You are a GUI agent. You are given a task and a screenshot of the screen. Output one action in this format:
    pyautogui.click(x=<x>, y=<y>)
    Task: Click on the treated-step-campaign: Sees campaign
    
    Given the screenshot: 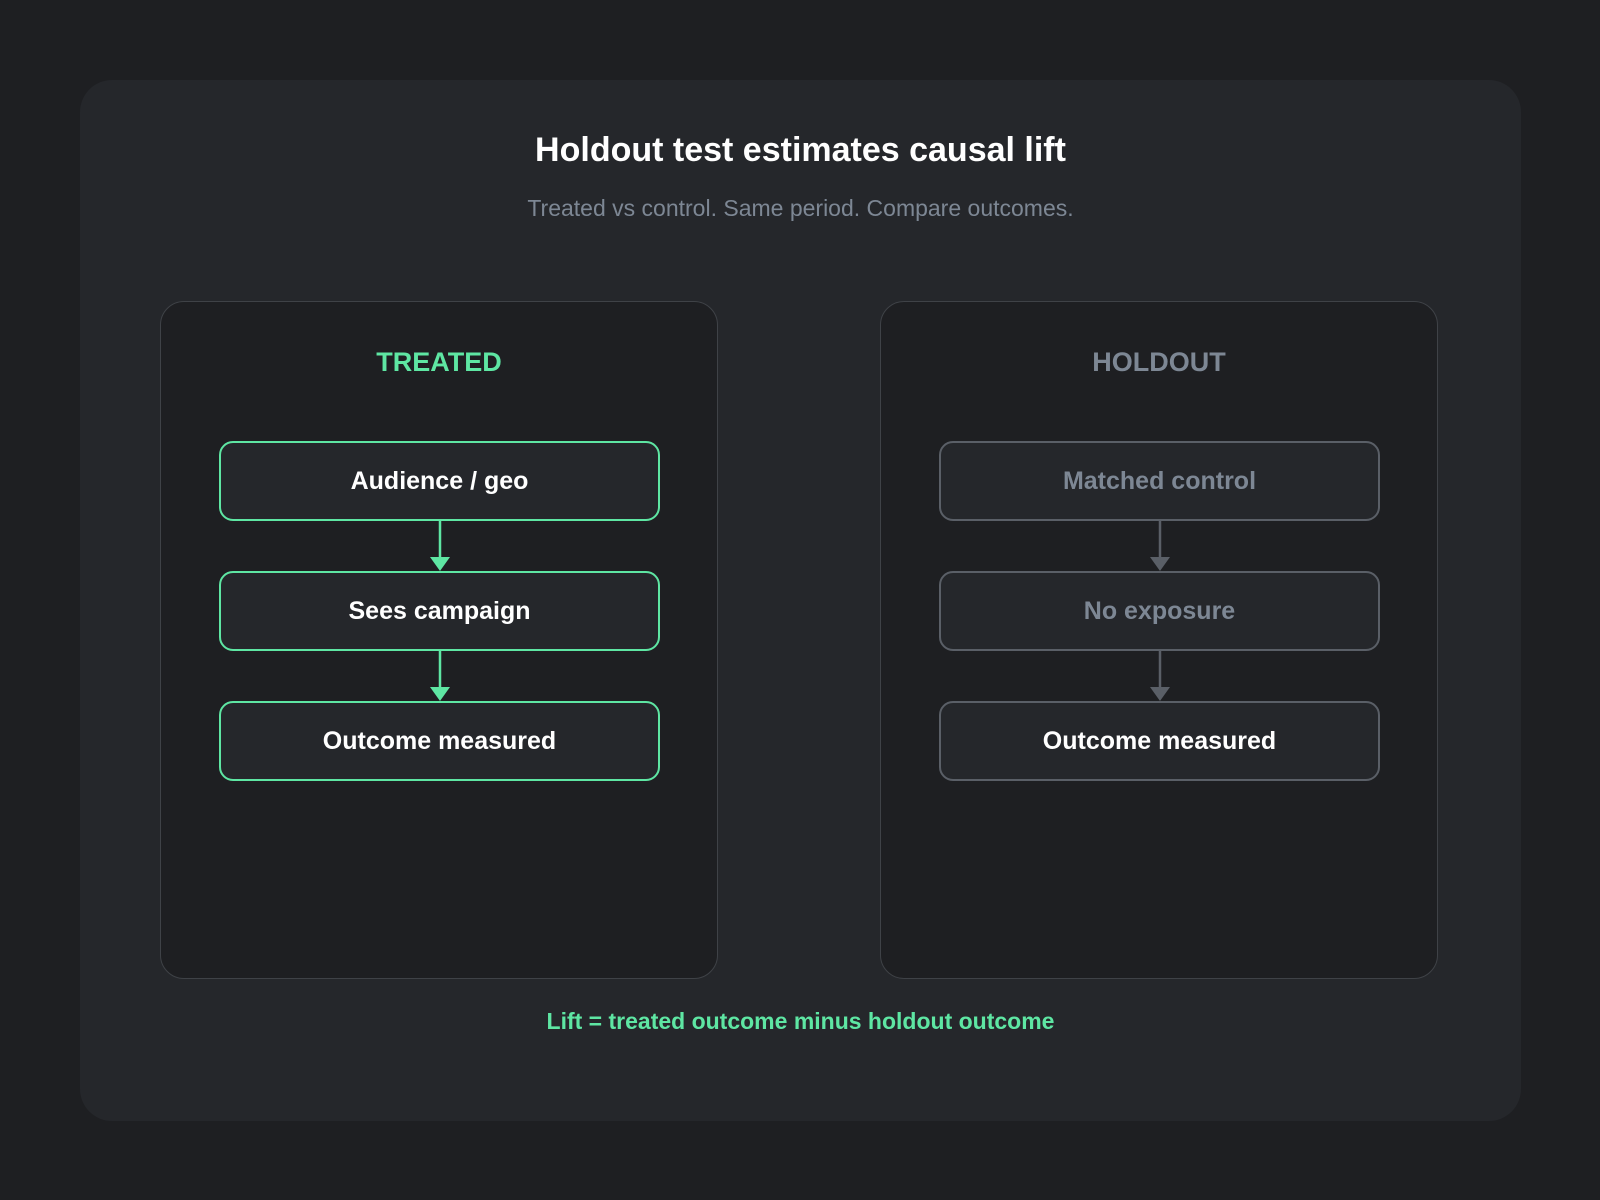 What is the action you would take?
    pyautogui.click(x=439, y=611)
    